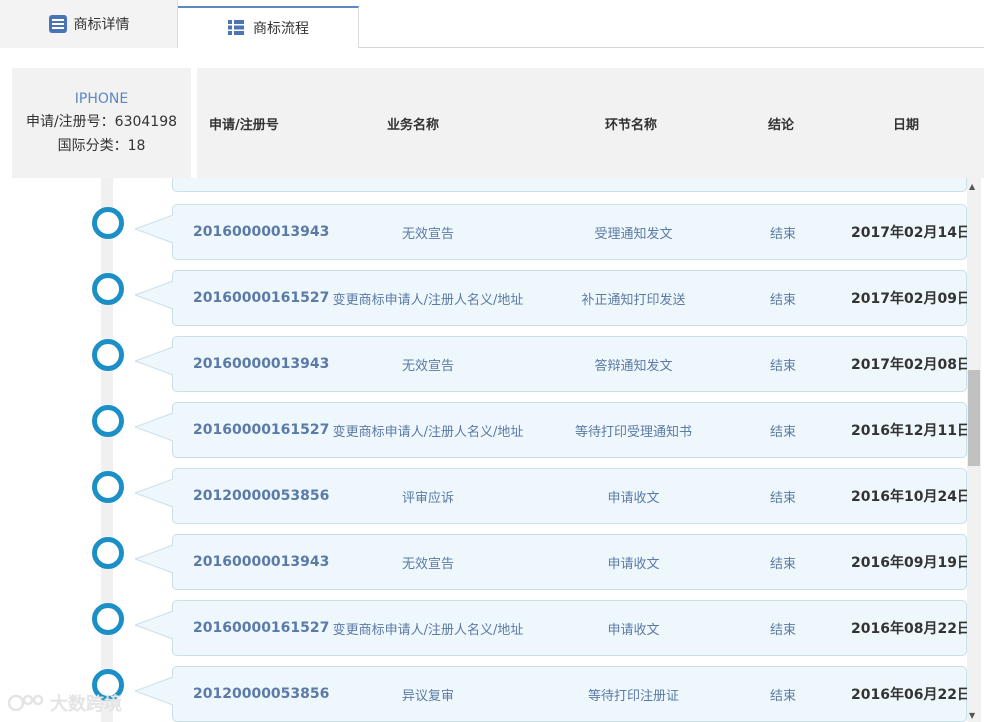 The image size is (984, 722). Describe the element at coordinates (631, 125) in the screenshot. I see `column-header-step: 环节名称` at that location.